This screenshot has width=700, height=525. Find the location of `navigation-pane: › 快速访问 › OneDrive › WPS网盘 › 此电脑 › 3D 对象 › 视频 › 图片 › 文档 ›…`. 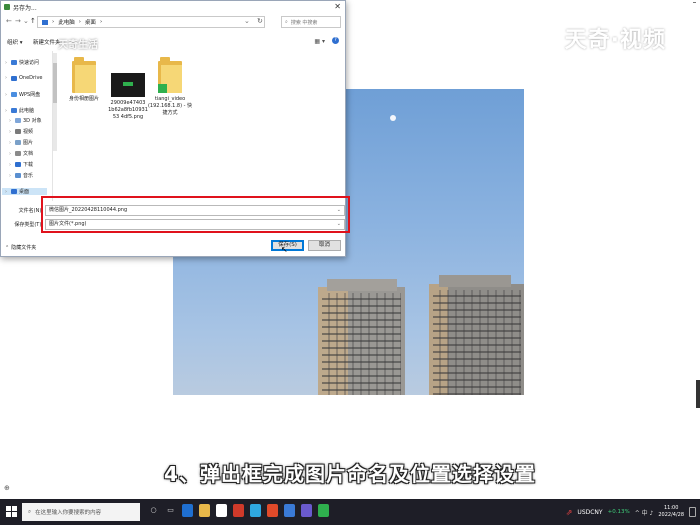

navigation-pane: › 快速访问 › OneDrive › WPS网盘 › 此电脑 › 3D 对象 › 视频 › 图片 › 文档 ›… is located at coordinates (27, 126).